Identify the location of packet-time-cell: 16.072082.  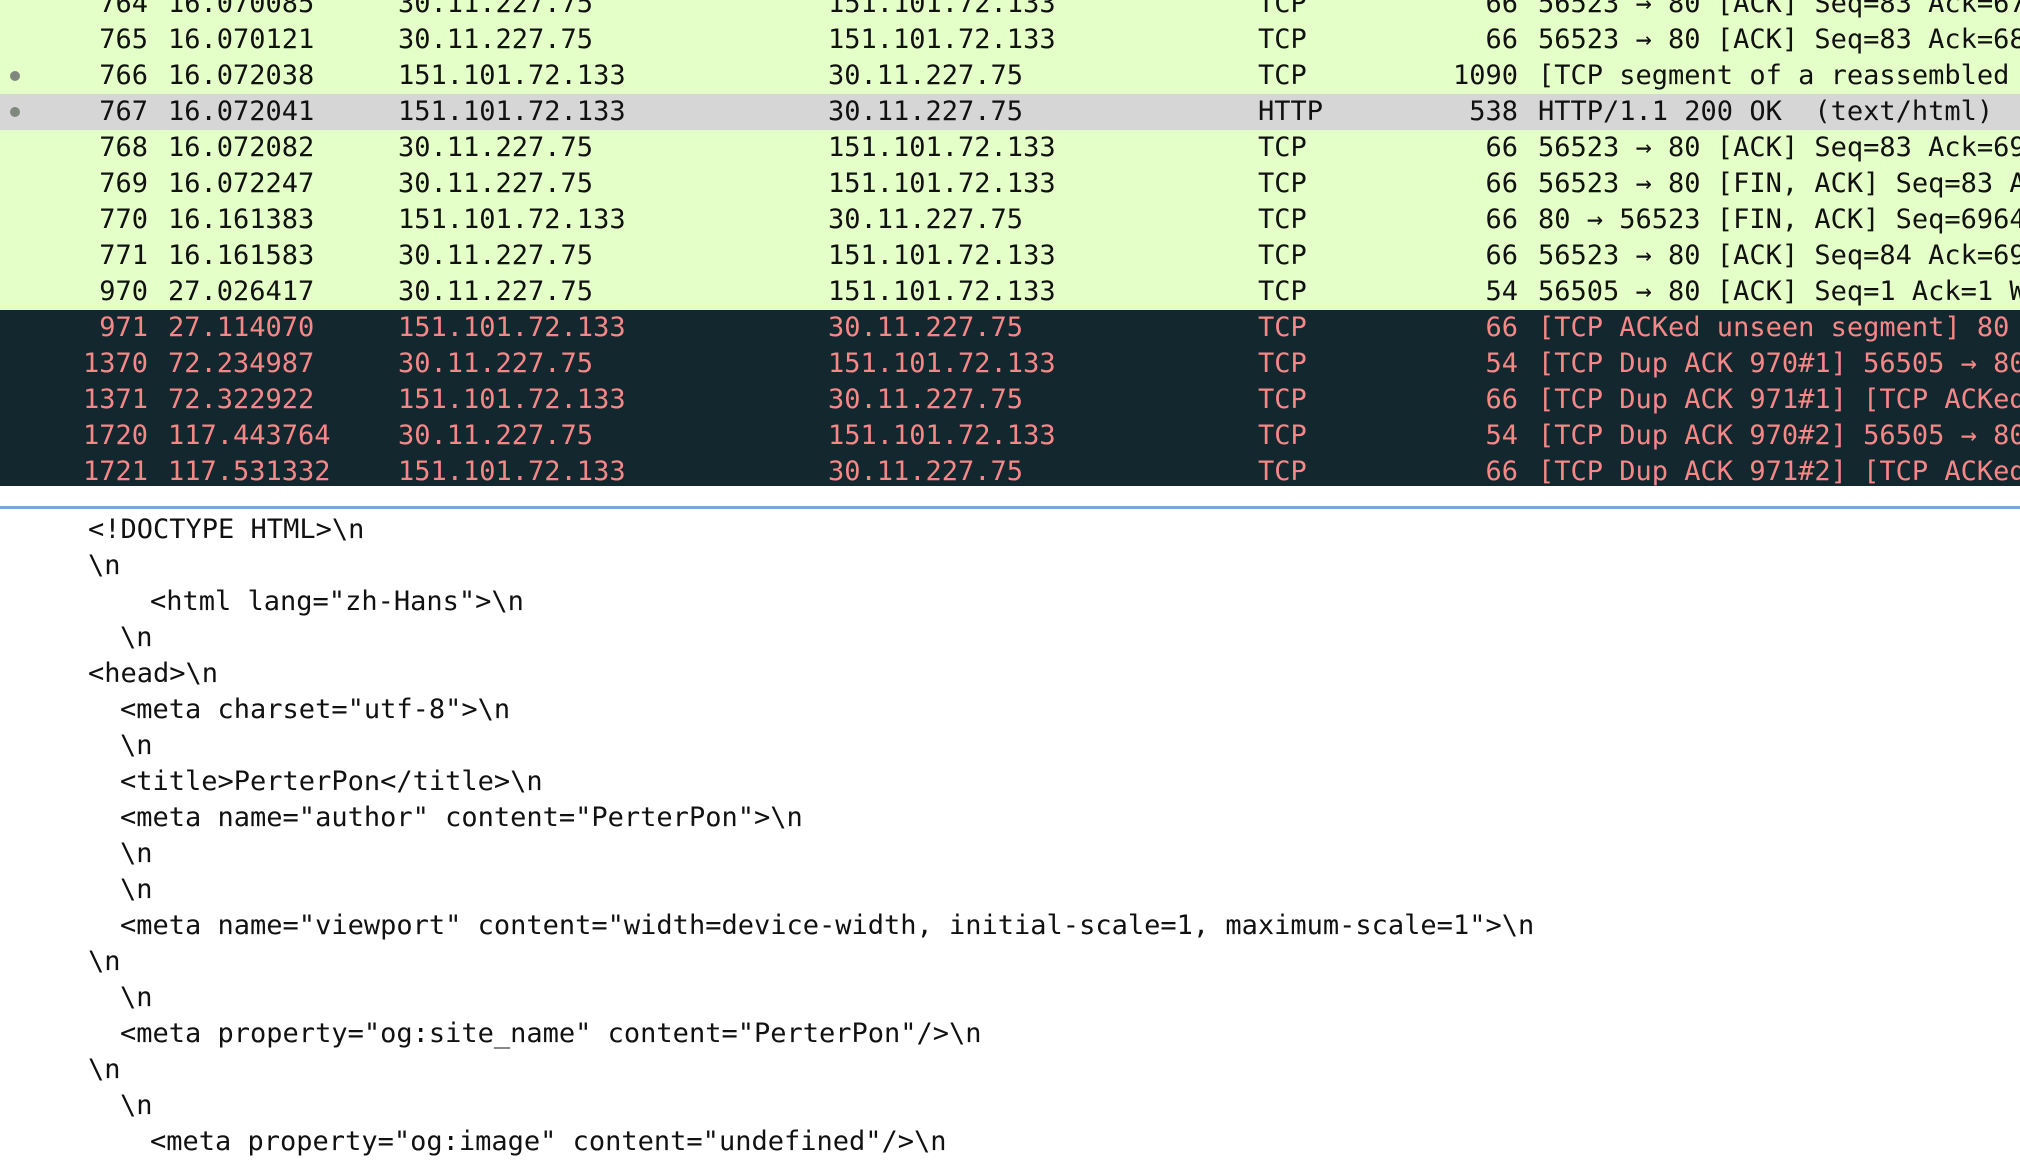
(241, 147).